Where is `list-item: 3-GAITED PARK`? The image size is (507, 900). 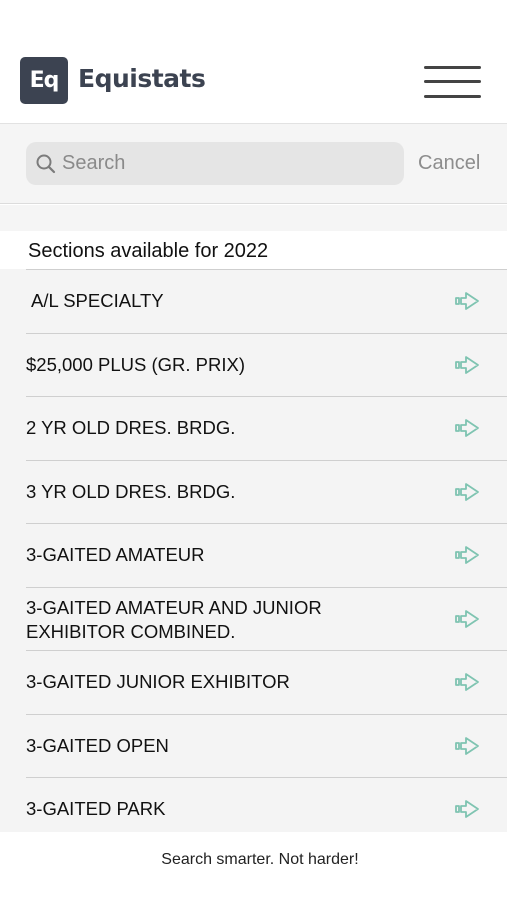 list-item: 3-GAITED PARK is located at coordinates (253, 804).